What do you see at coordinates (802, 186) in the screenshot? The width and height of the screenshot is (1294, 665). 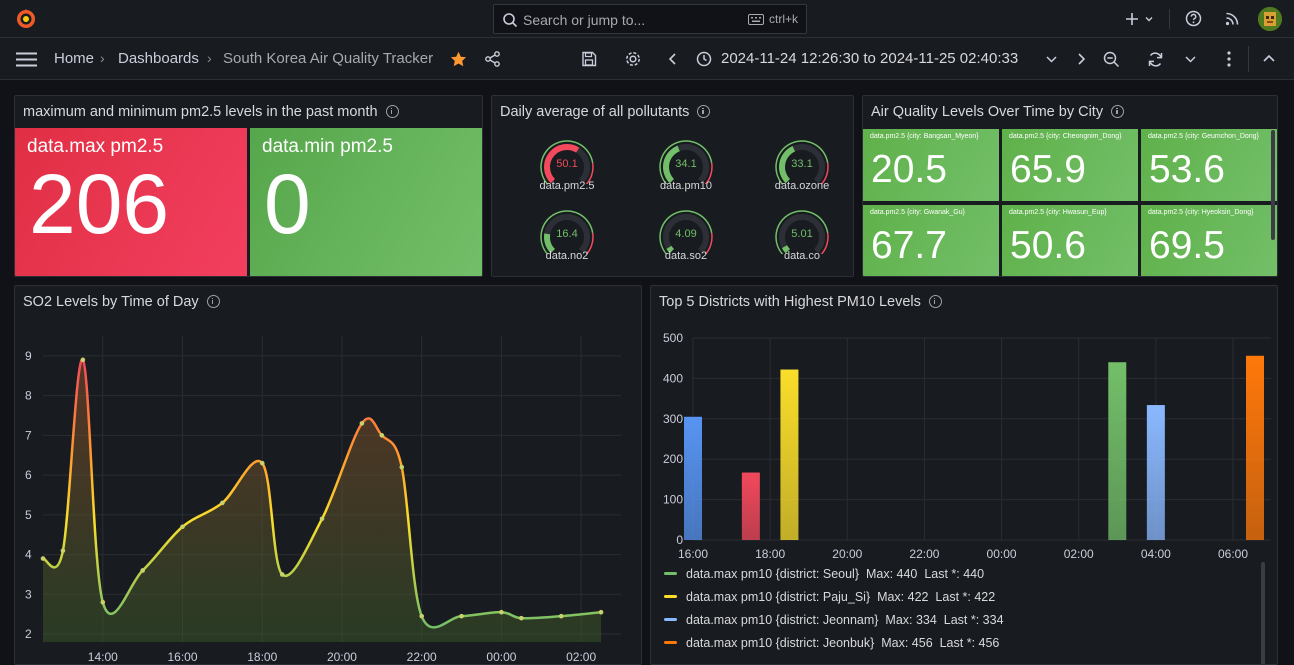 I see `gauge-label: data.ozone` at bounding box center [802, 186].